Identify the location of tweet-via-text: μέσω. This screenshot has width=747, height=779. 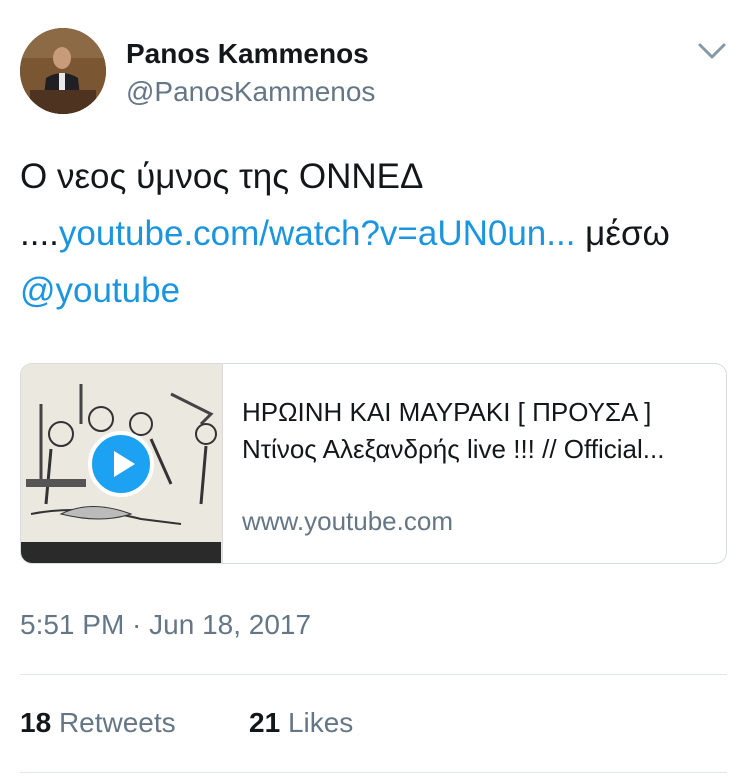
(622, 233).